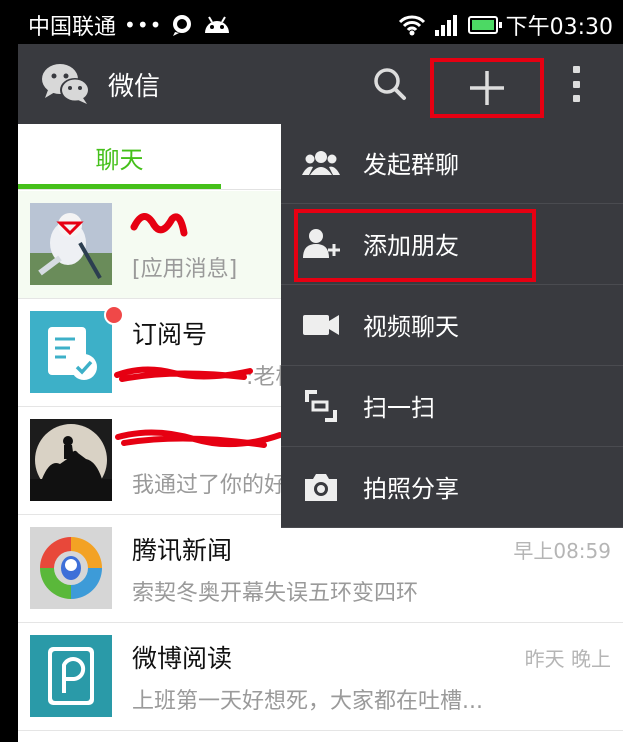 This screenshot has width=623, height=742. I want to click on clock: 下午03:30, so click(559, 27).